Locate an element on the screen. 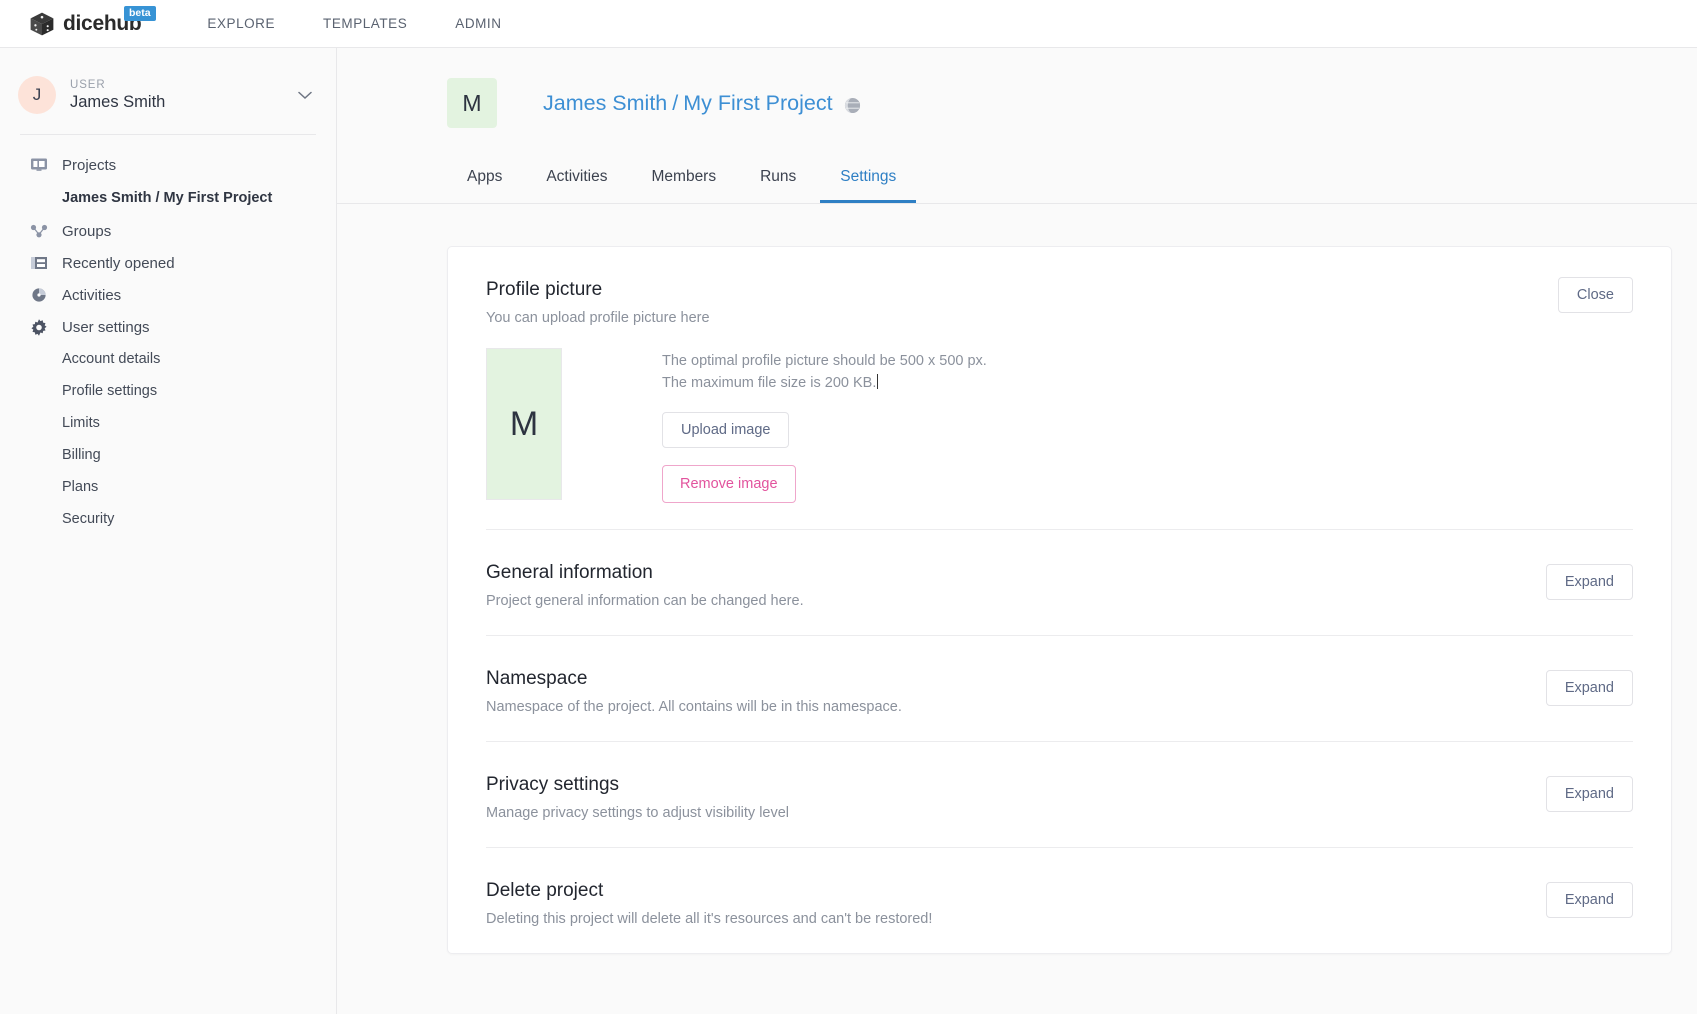 This screenshot has width=1697, height=1014. user-role-label: USER is located at coordinates (88, 84).